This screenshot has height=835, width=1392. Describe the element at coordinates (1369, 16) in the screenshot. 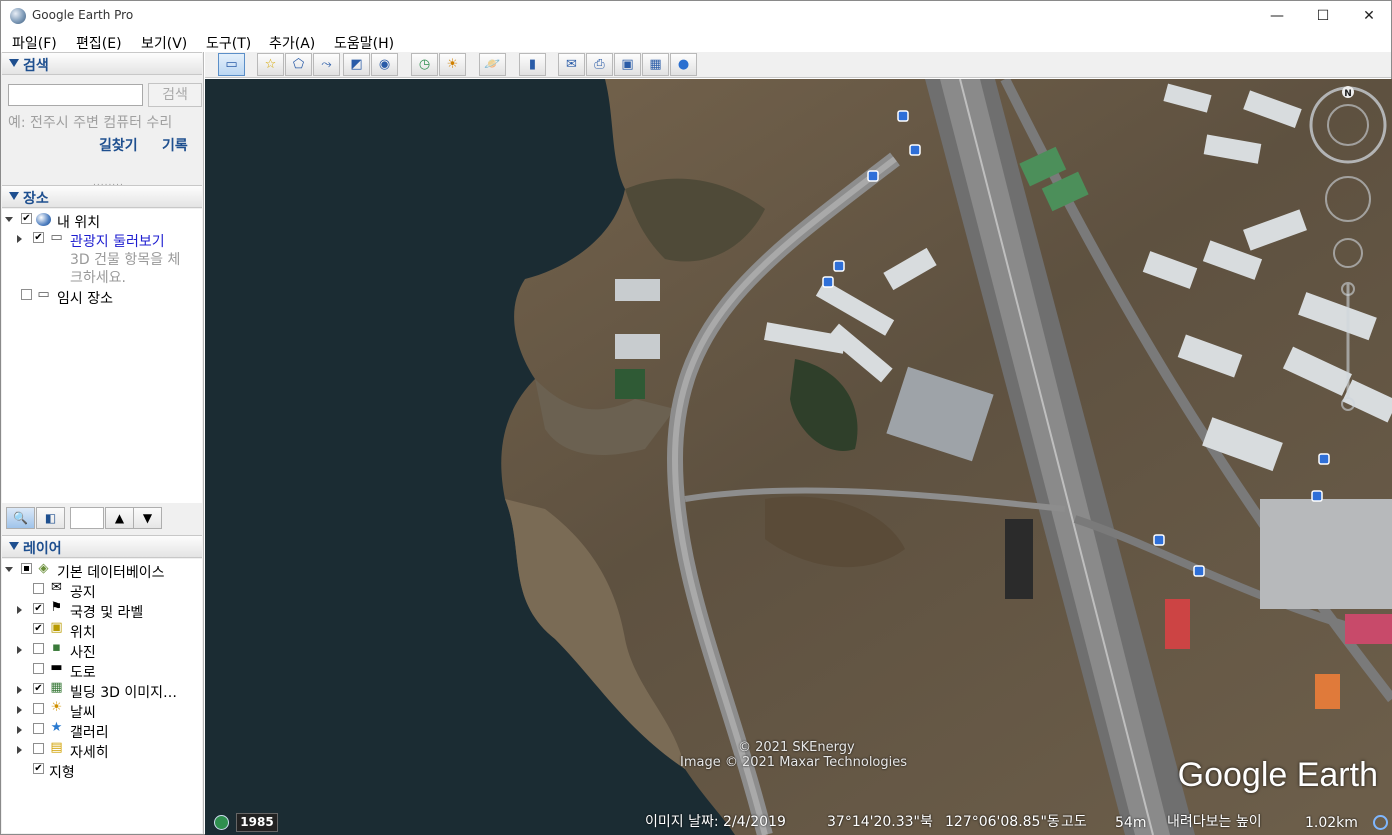

I see `close-button: ✕` at that location.